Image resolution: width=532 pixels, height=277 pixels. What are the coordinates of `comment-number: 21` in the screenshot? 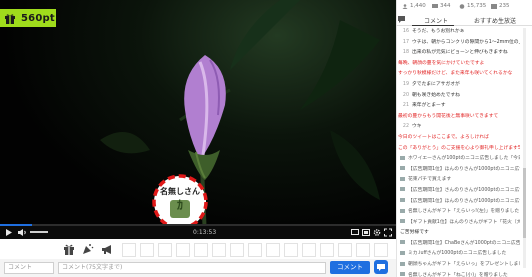 It's located at (405, 106).